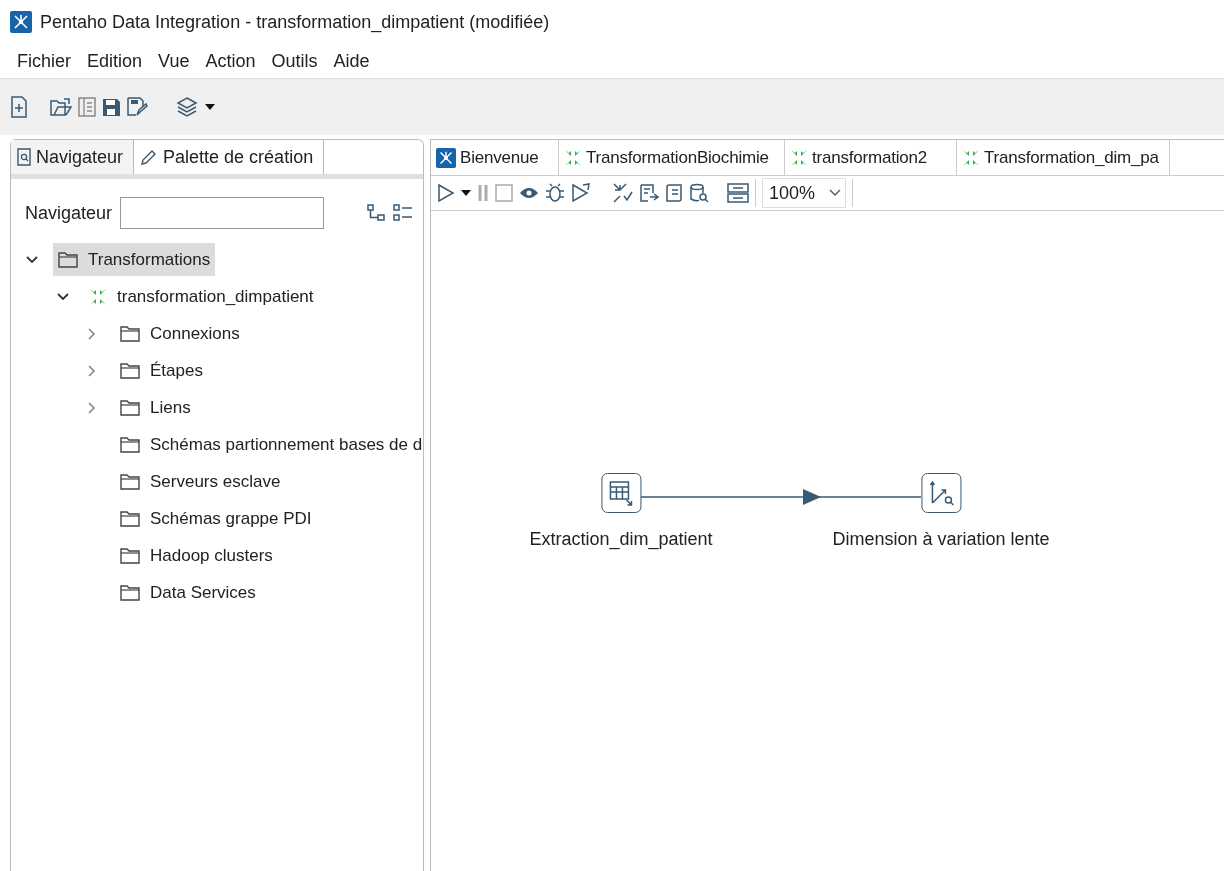 The width and height of the screenshot is (1224, 871). What do you see at coordinates (804, 193) in the screenshot?
I see `zoom-dropdown: 100%` at bounding box center [804, 193].